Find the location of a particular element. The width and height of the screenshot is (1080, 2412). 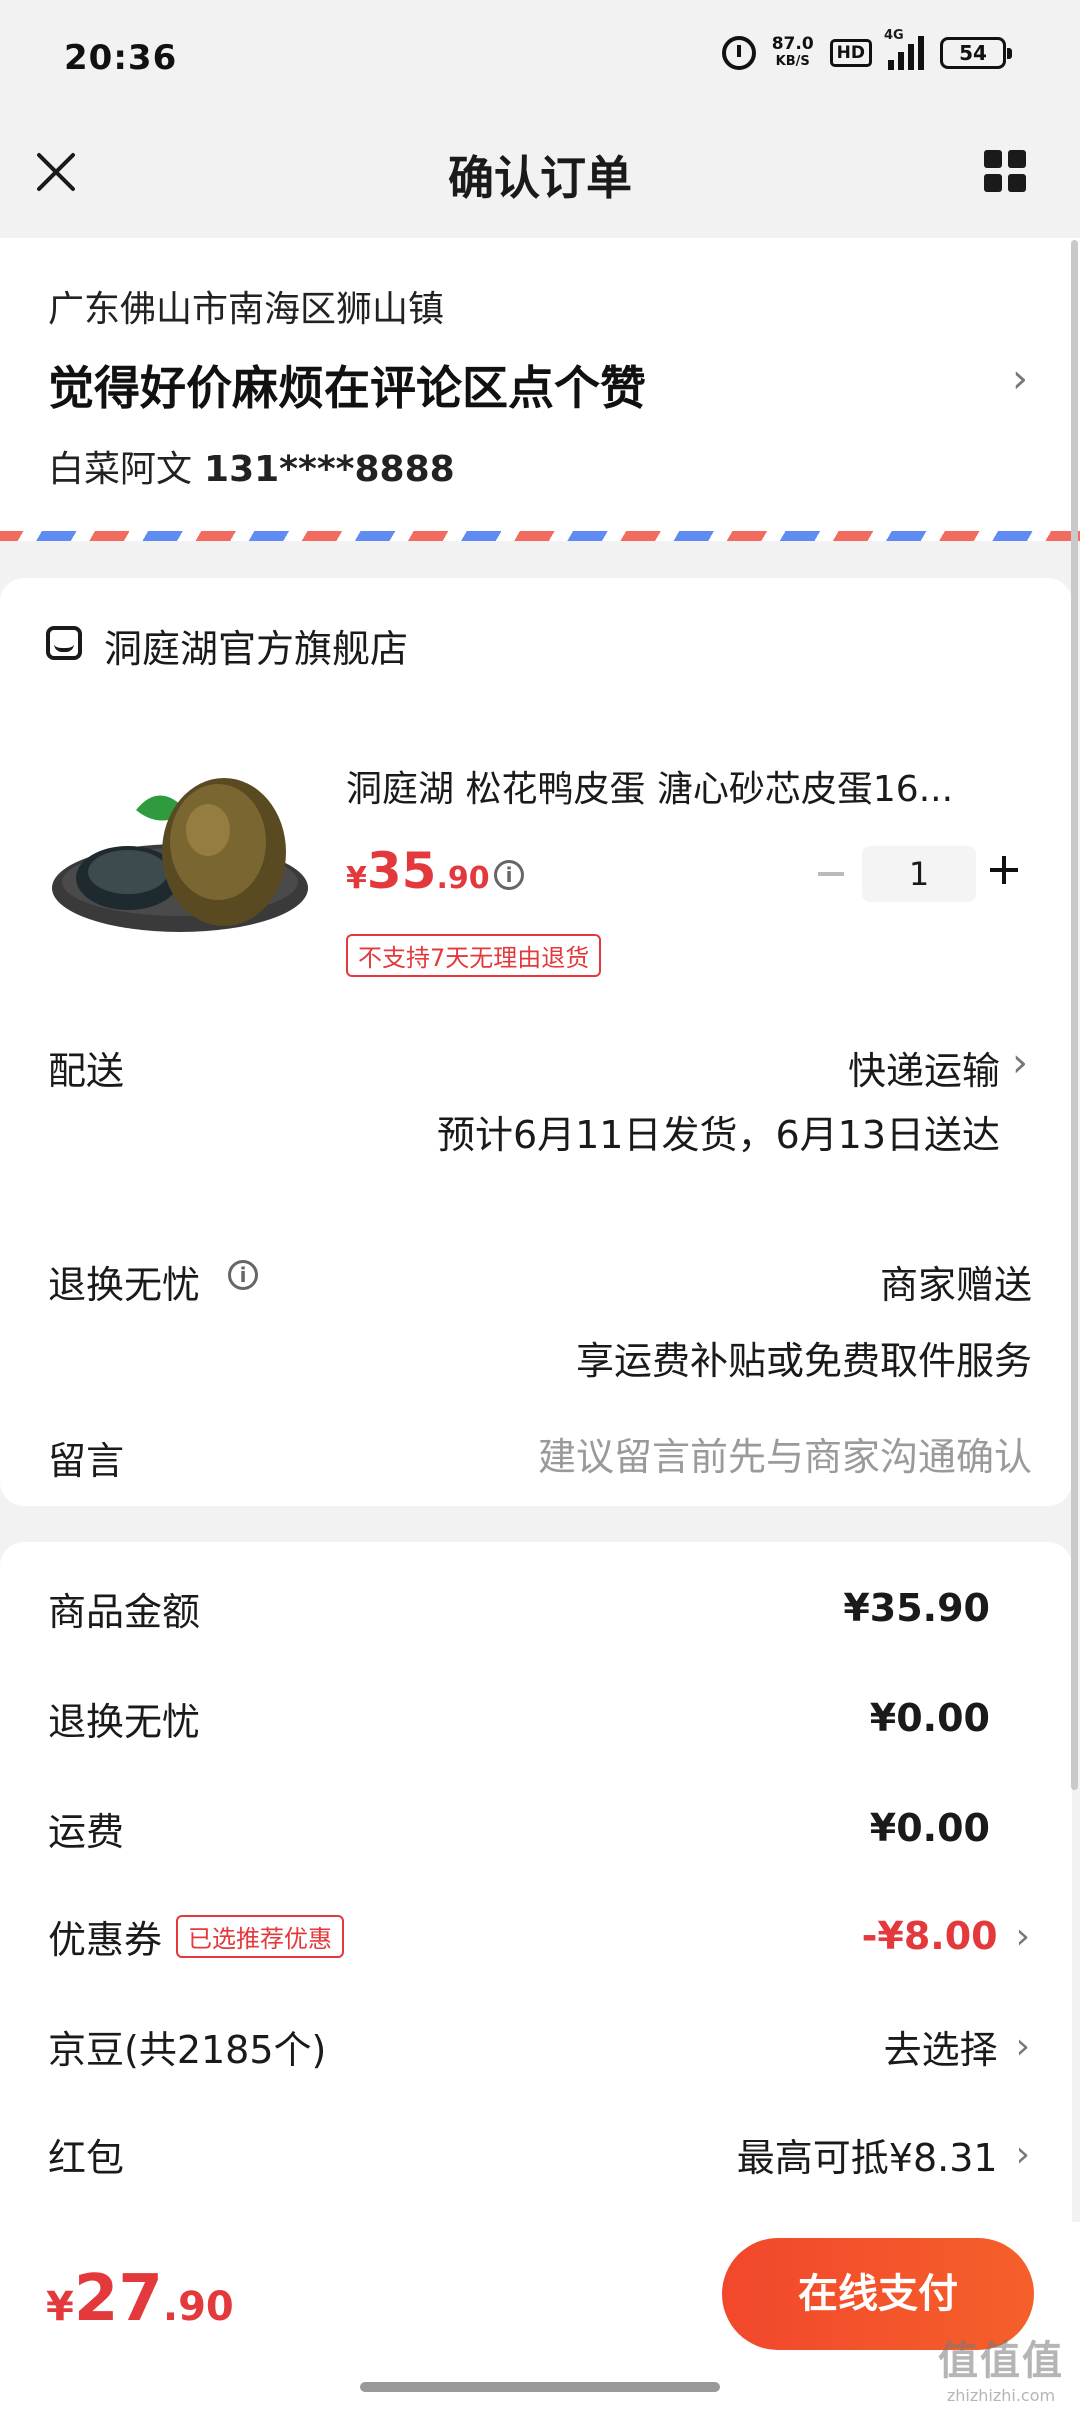

battery-icon: 54 is located at coordinates (976, 53).